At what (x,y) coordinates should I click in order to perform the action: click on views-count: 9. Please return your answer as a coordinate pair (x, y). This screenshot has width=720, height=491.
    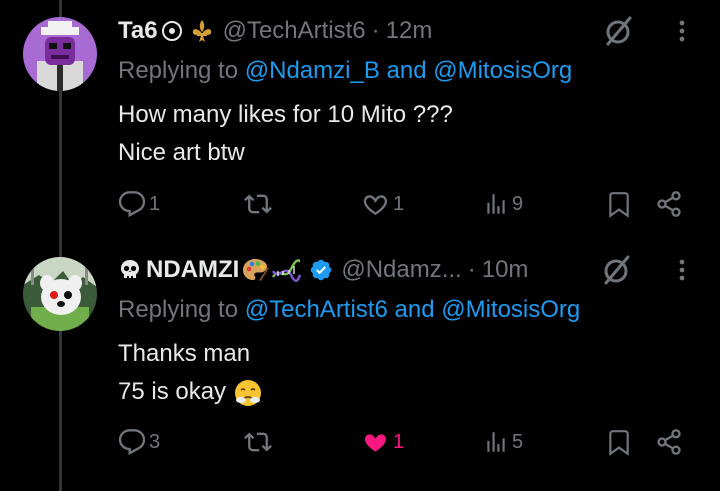
    Looking at the image, I should click on (518, 203).